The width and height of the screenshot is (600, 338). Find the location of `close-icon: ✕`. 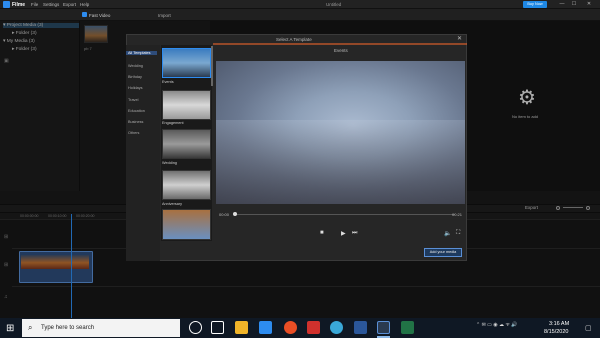

close-icon: ✕ is located at coordinates (459, 38).